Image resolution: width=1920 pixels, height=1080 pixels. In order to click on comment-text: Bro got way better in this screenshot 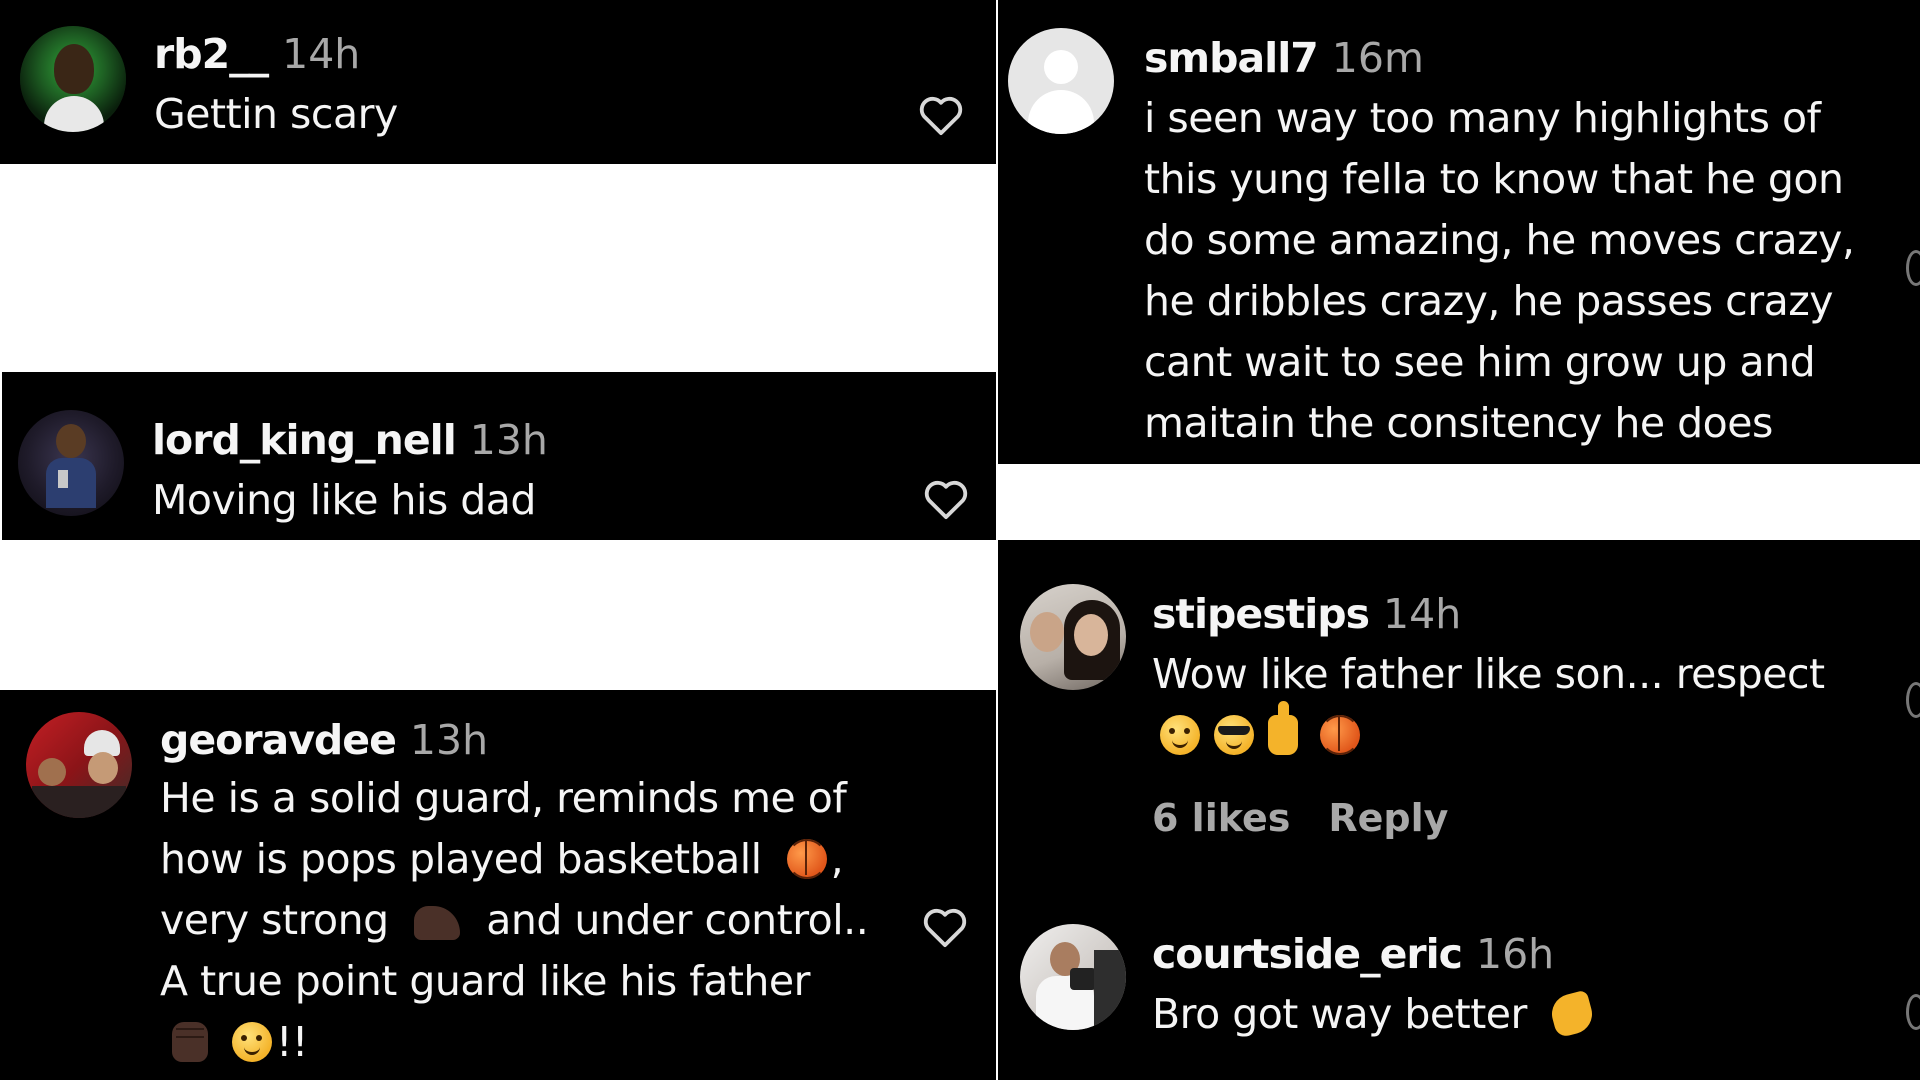, I will do `click(1379, 1014)`.